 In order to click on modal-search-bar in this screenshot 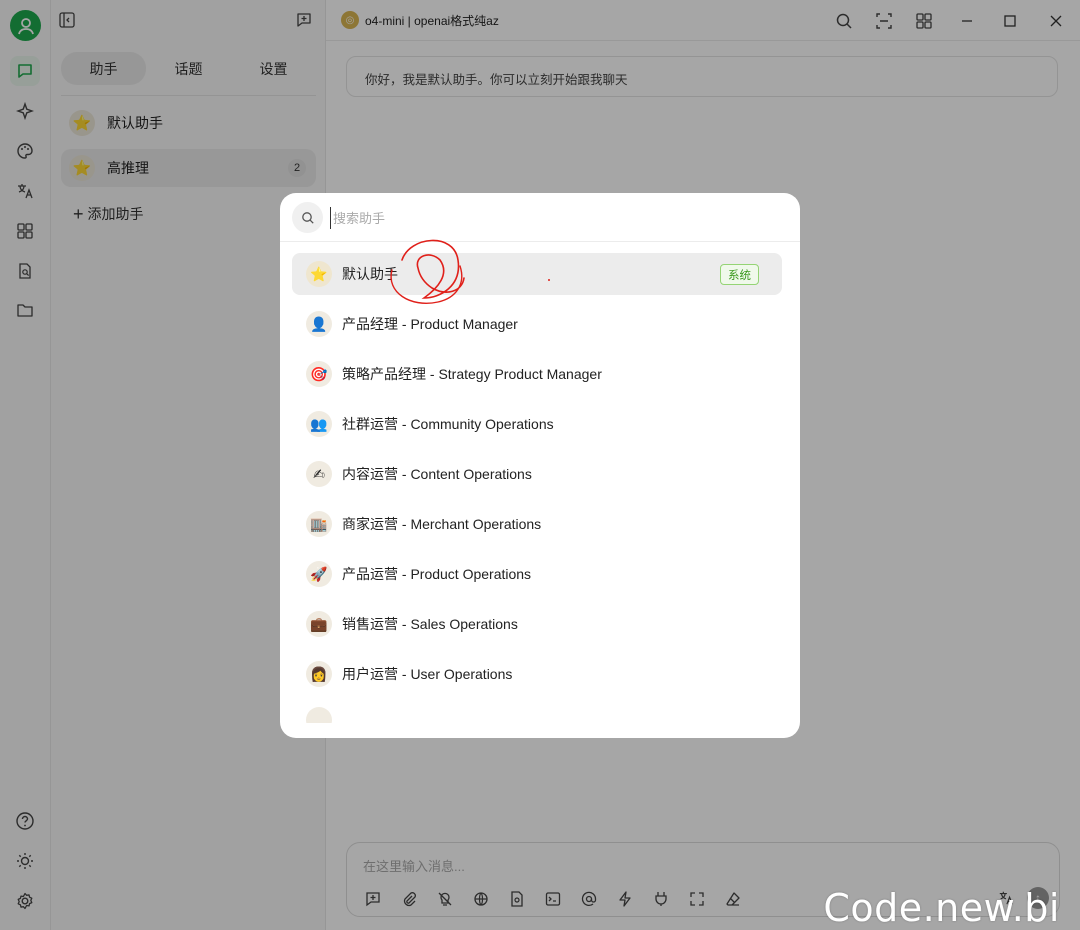, I will do `click(540, 217)`.